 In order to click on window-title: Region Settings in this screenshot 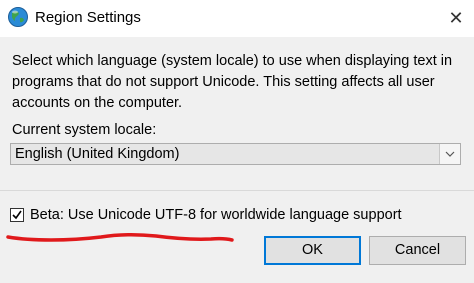, I will do `click(88, 17)`.